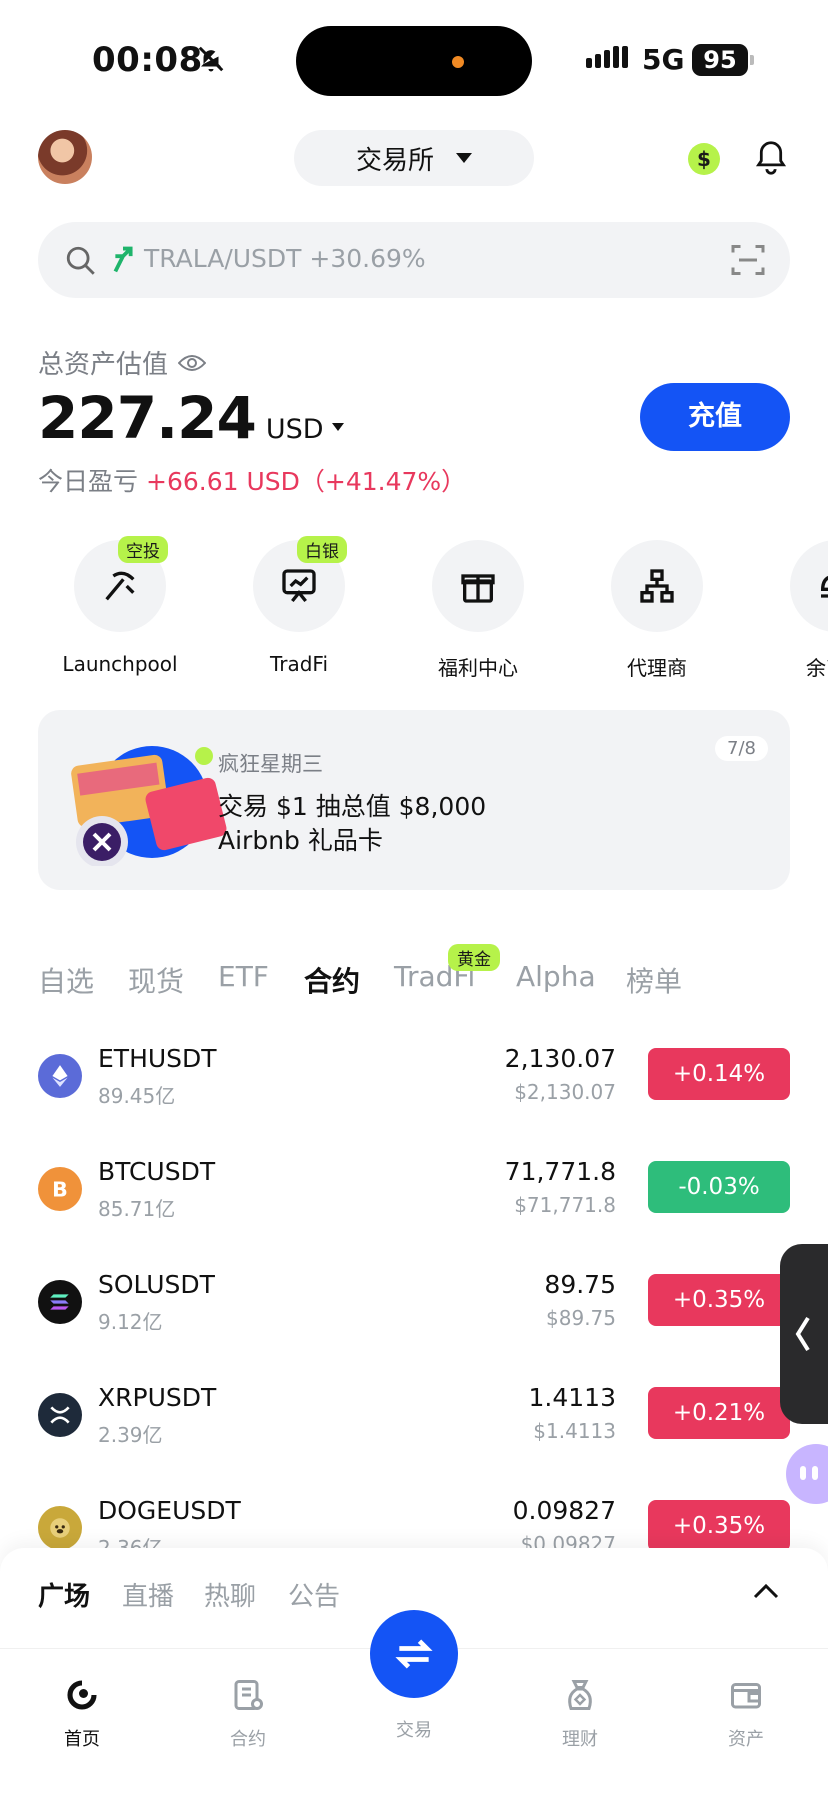 This screenshot has width=828, height=1800. I want to click on earn-icon, so click(580, 1695).